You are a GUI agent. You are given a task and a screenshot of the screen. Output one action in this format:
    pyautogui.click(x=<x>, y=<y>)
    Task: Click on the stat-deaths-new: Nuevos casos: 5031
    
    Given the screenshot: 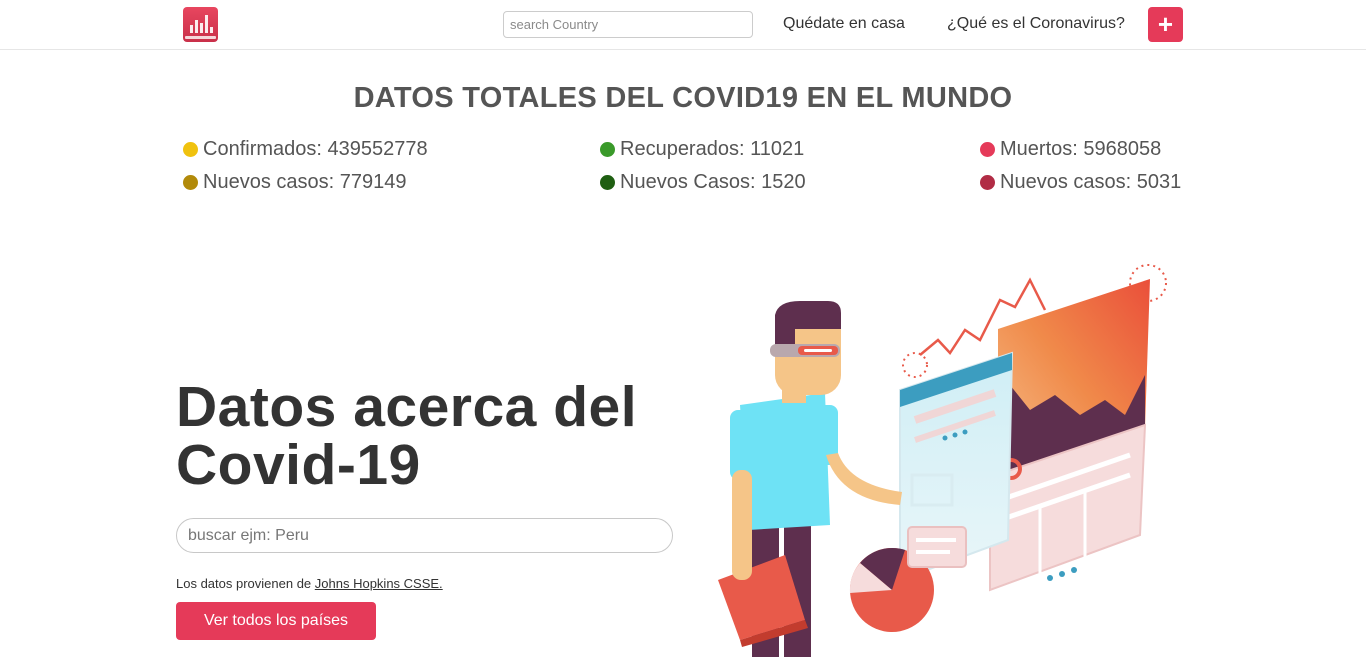 What is the action you would take?
    pyautogui.click(x=1080, y=182)
    